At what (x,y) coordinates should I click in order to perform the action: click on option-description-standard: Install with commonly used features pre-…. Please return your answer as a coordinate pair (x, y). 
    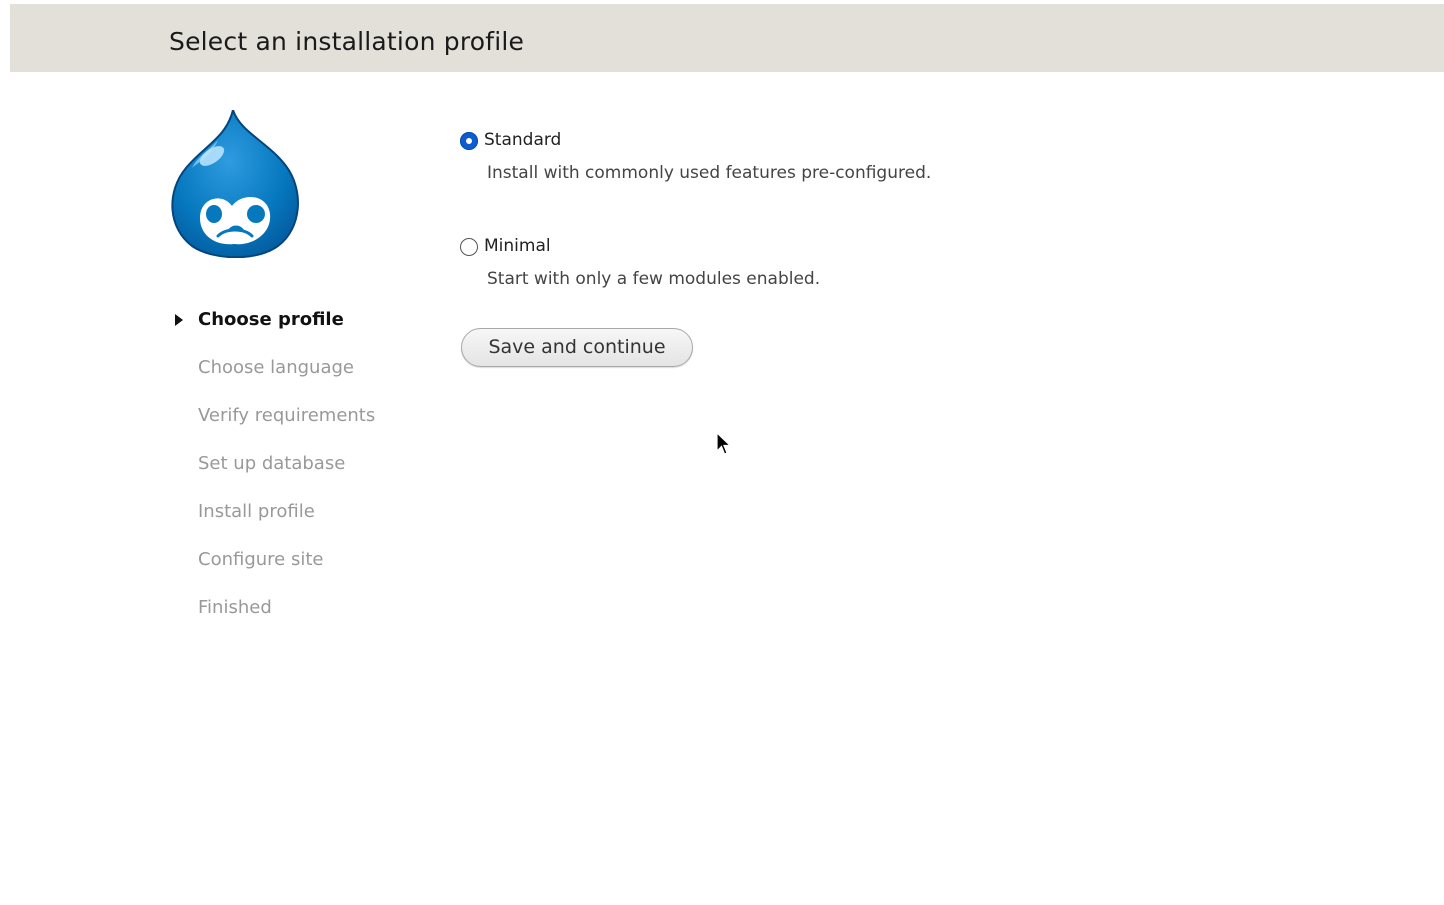
    Looking at the image, I should click on (709, 173).